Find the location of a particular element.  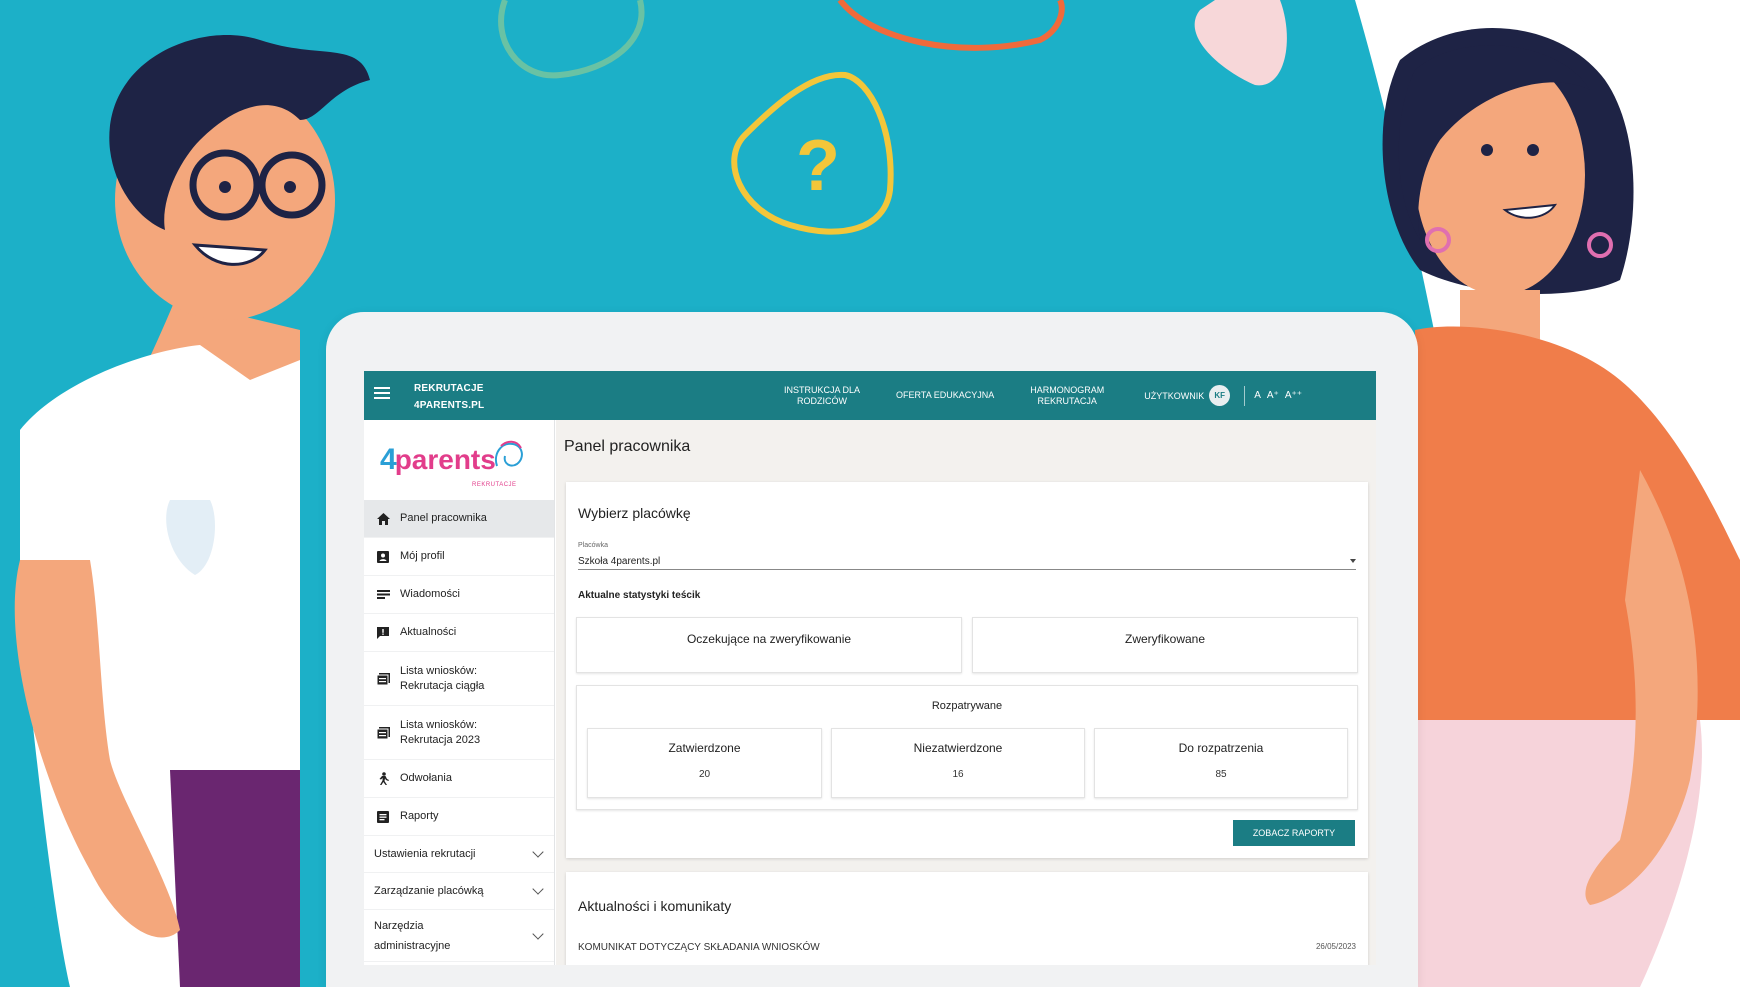

facility-select-value: Szkoła 4parents.pl is located at coordinates (619, 561).